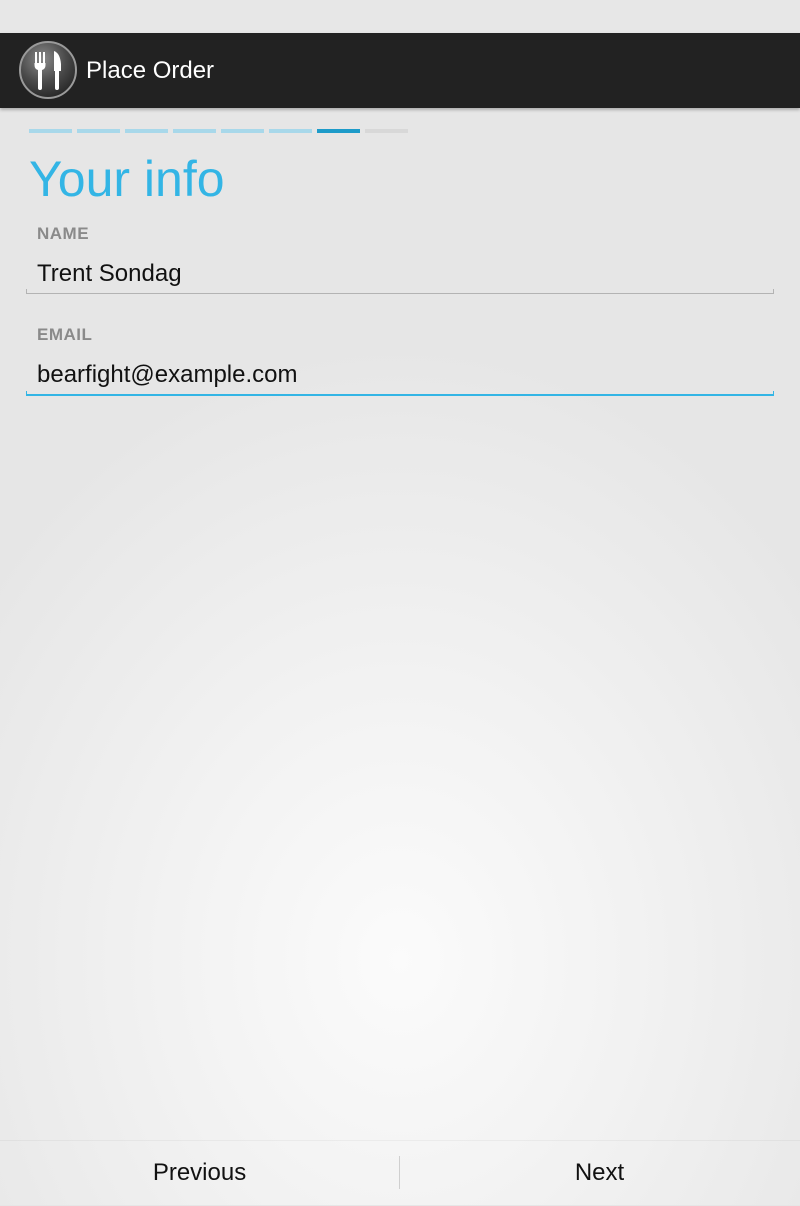 This screenshot has width=800, height=1206. Describe the element at coordinates (167, 375) in the screenshot. I see `email-field: bearfight@example.com` at that location.